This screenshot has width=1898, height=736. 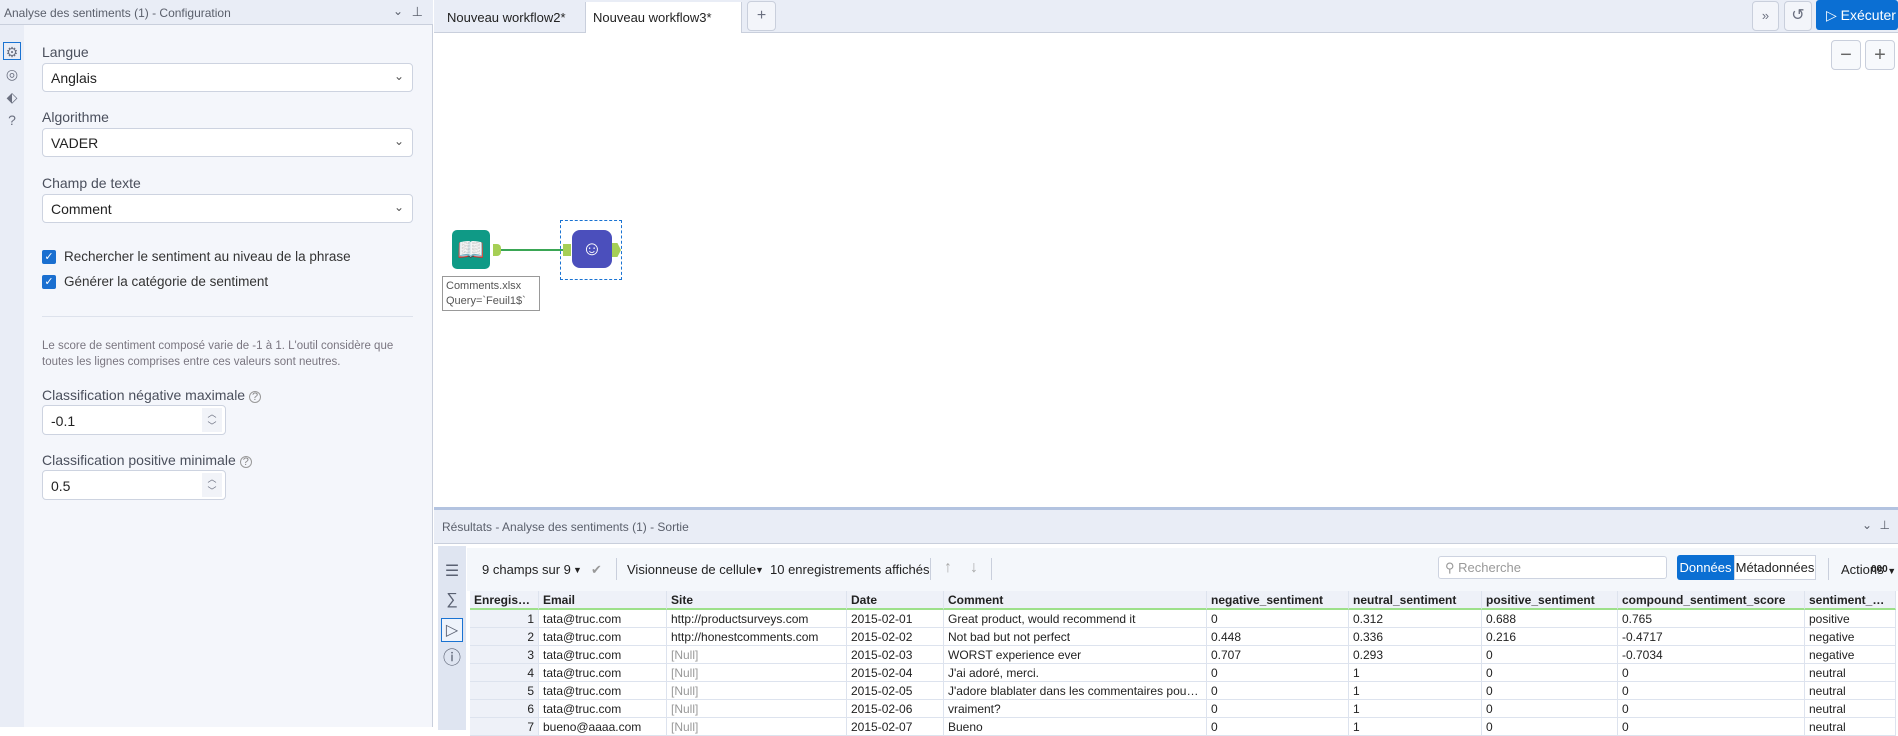 I want to click on history-icon: ↺, so click(x=1798, y=16).